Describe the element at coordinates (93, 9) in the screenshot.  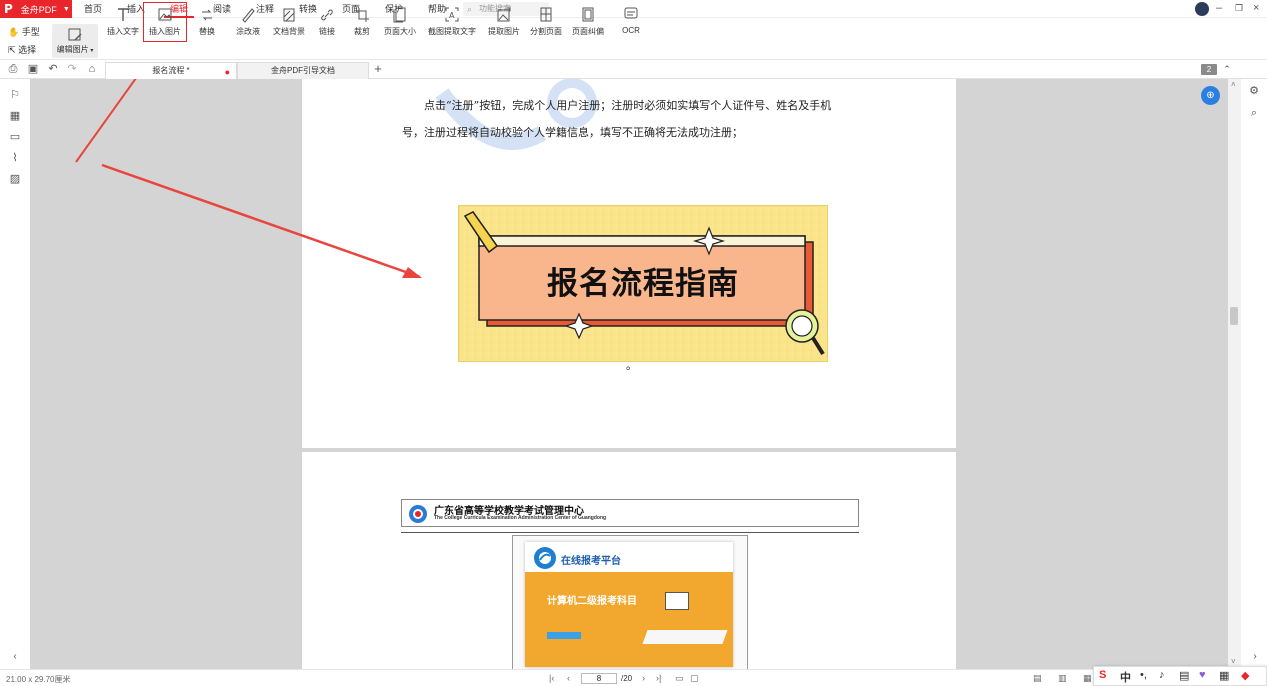
I see `menu-home: 首页` at that location.